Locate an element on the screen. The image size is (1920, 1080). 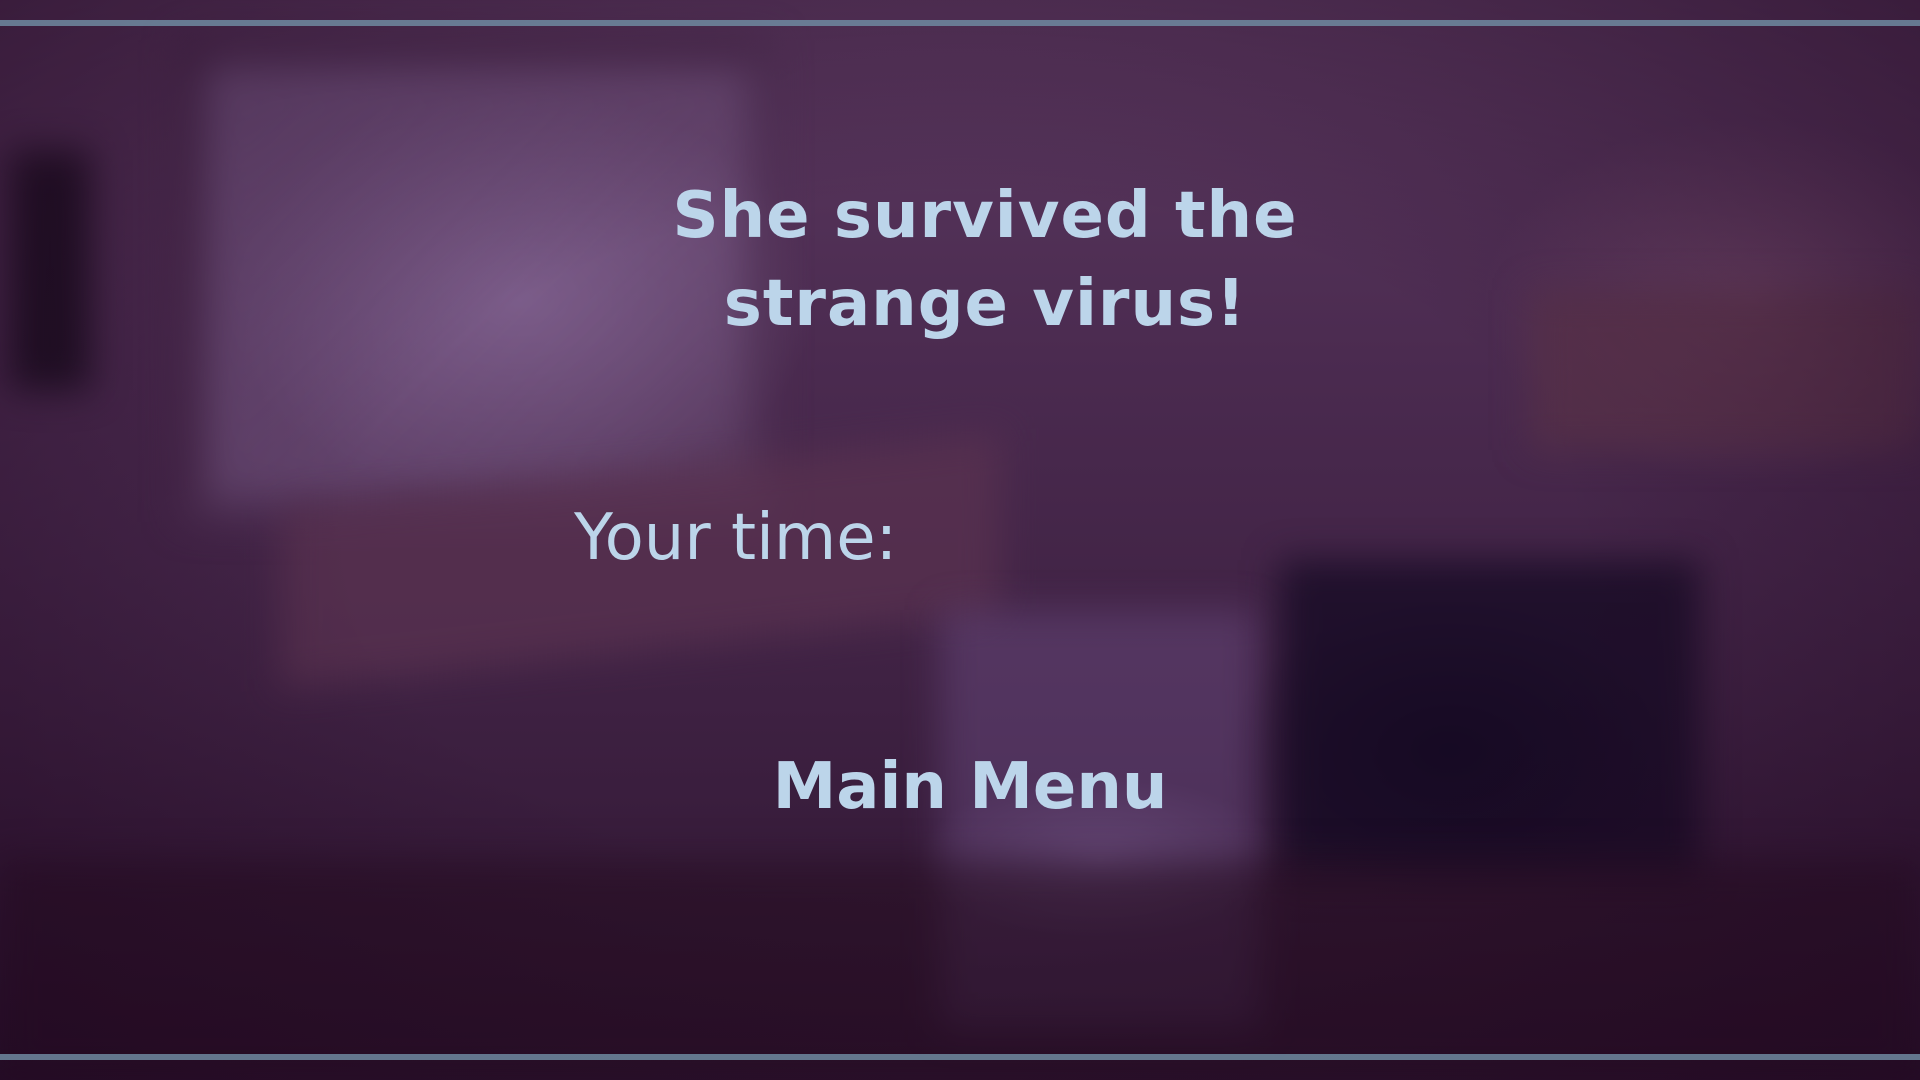
bottom-frame-bar is located at coordinates (960, 1057).